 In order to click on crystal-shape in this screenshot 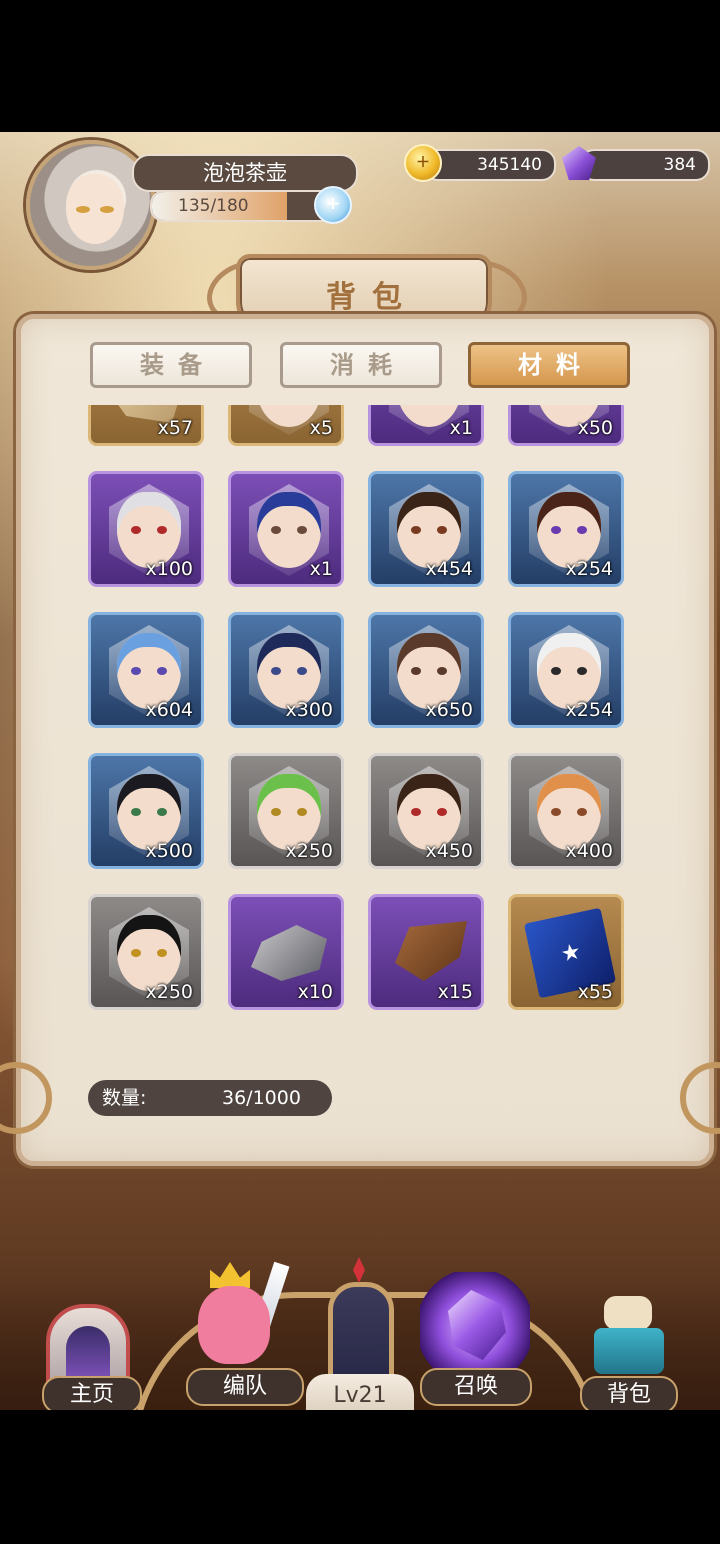, I will do `click(477, 1325)`.